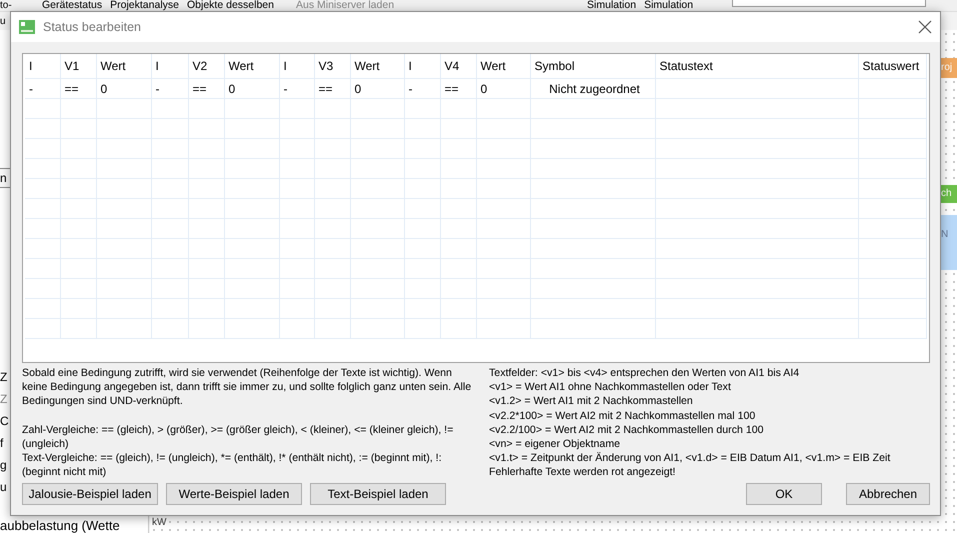 The width and height of the screenshot is (957, 533). I want to click on list-item: C, so click(4, 421).